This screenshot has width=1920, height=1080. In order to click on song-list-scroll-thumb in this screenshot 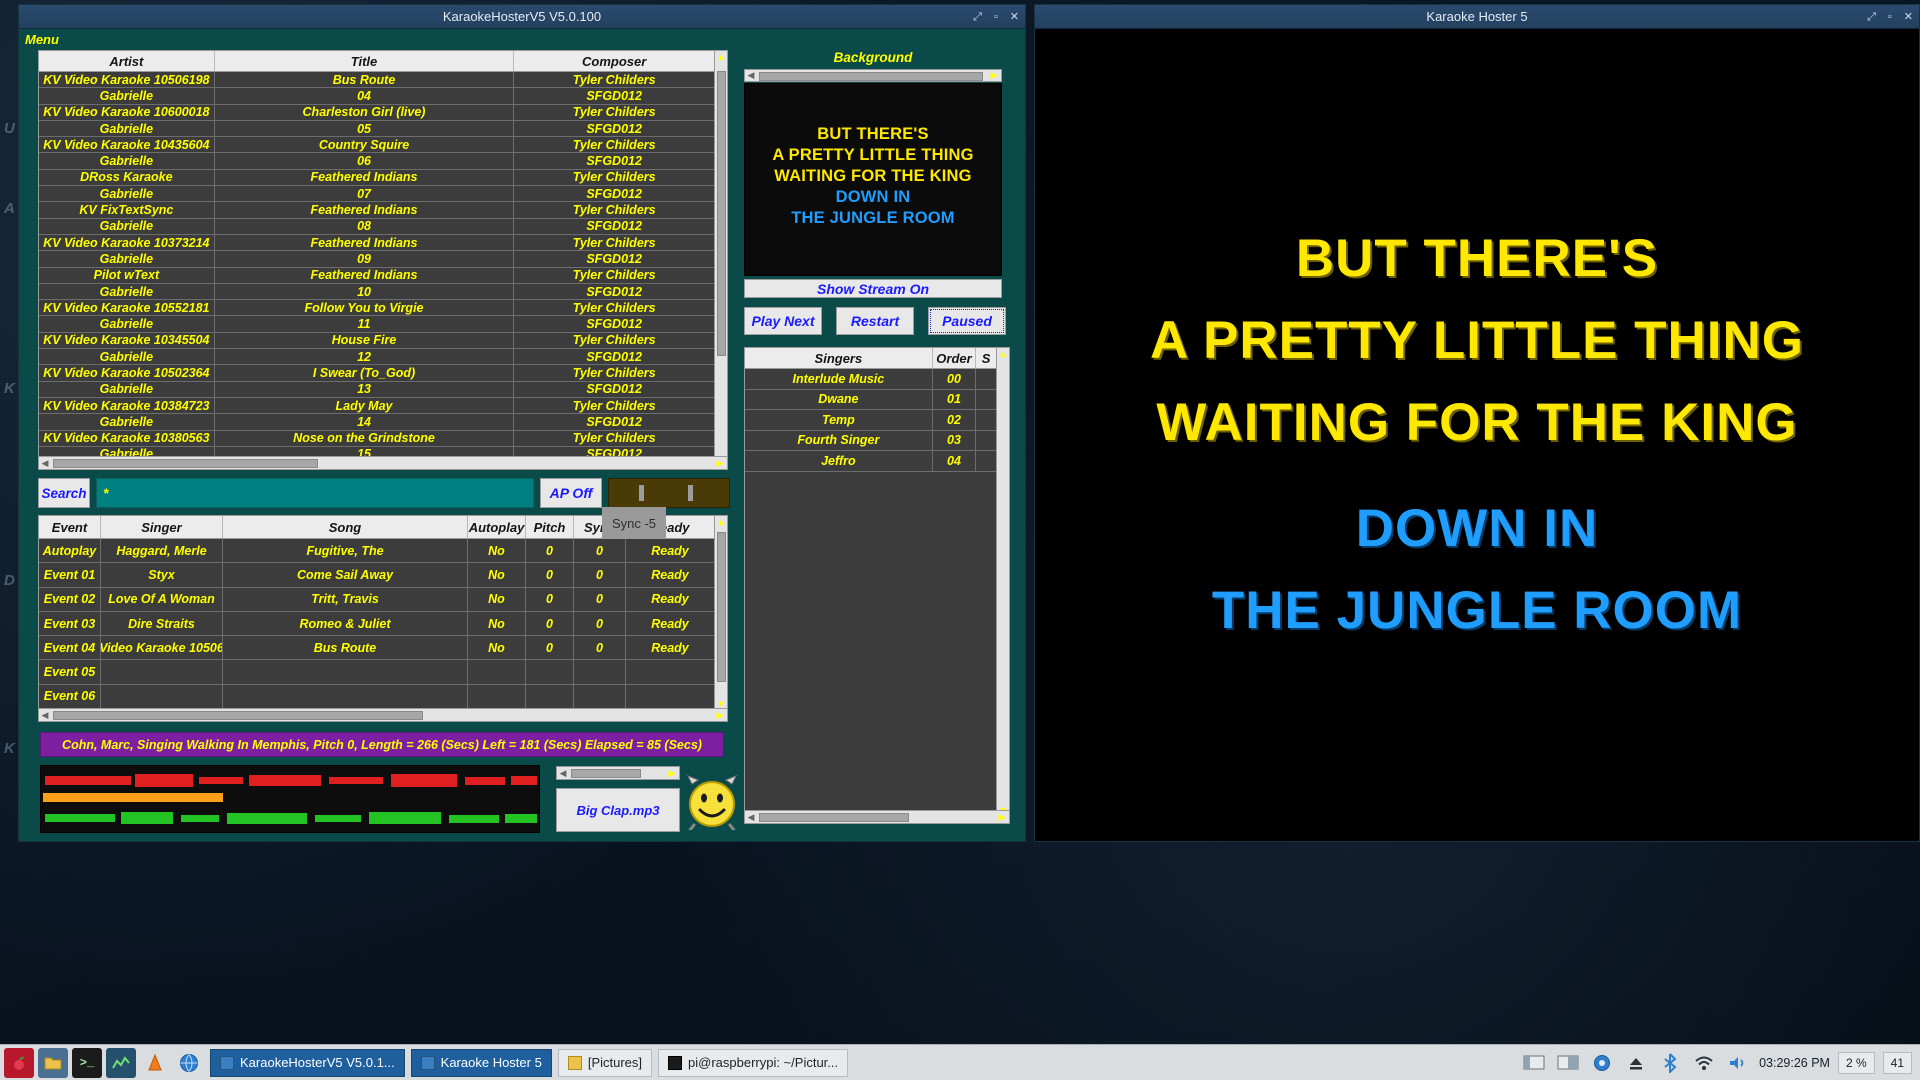, I will do `click(721, 213)`.